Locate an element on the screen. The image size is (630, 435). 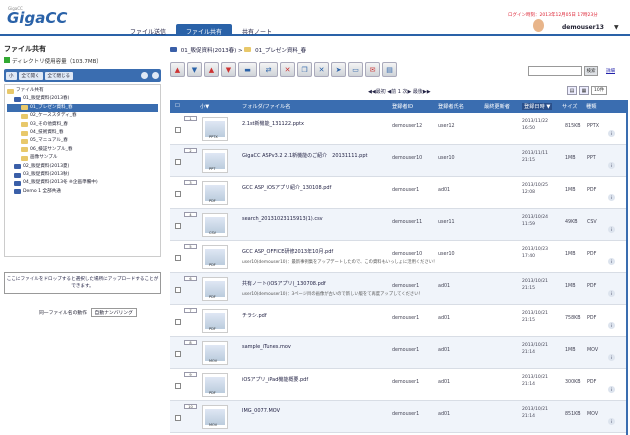
file-name-link: チラシ.pdf is located at coordinates (254, 315).